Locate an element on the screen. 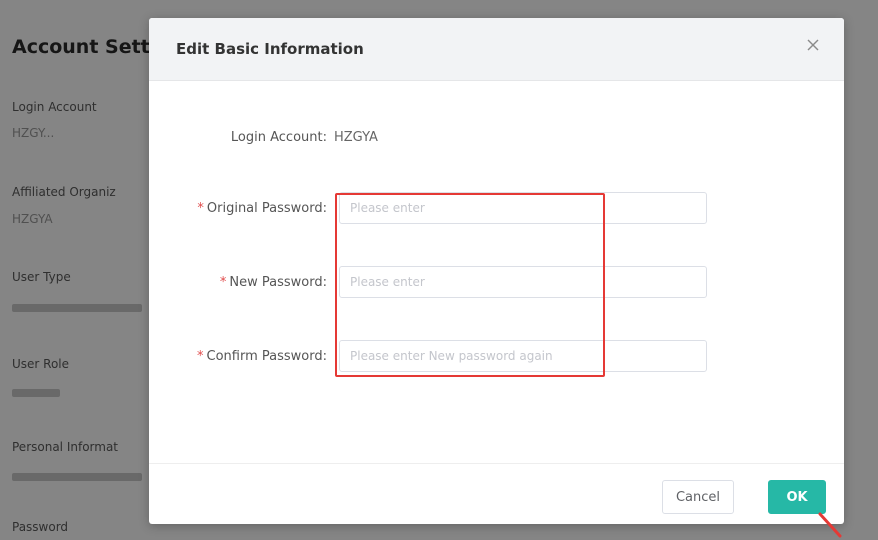 Image resolution: width=878 pixels, height=540 pixels. confirm-password-label-text: Confirm Password: is located at coordinates (266, 356).